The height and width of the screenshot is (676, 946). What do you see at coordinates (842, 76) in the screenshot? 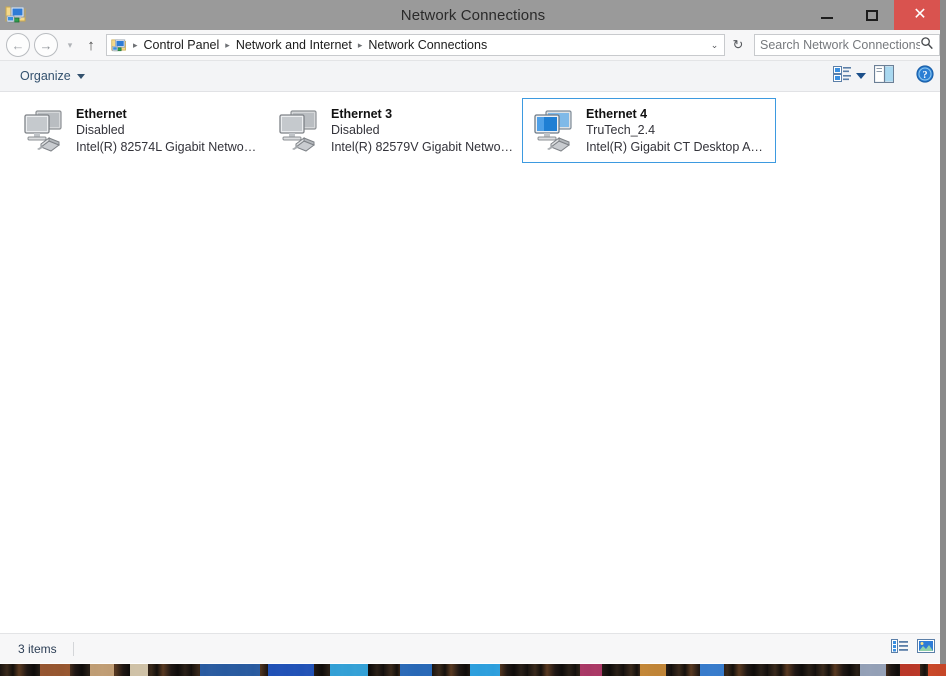
I see `change-view-icon` at bounding box center [842, 76].